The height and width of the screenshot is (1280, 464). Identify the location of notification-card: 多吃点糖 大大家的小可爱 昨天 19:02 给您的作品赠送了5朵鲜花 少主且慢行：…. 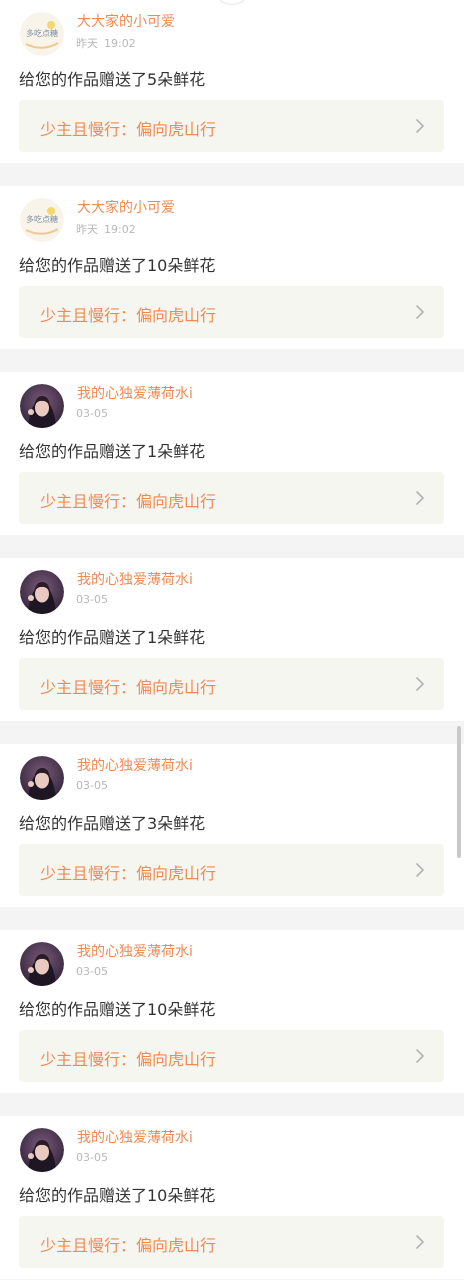
(232, 81).